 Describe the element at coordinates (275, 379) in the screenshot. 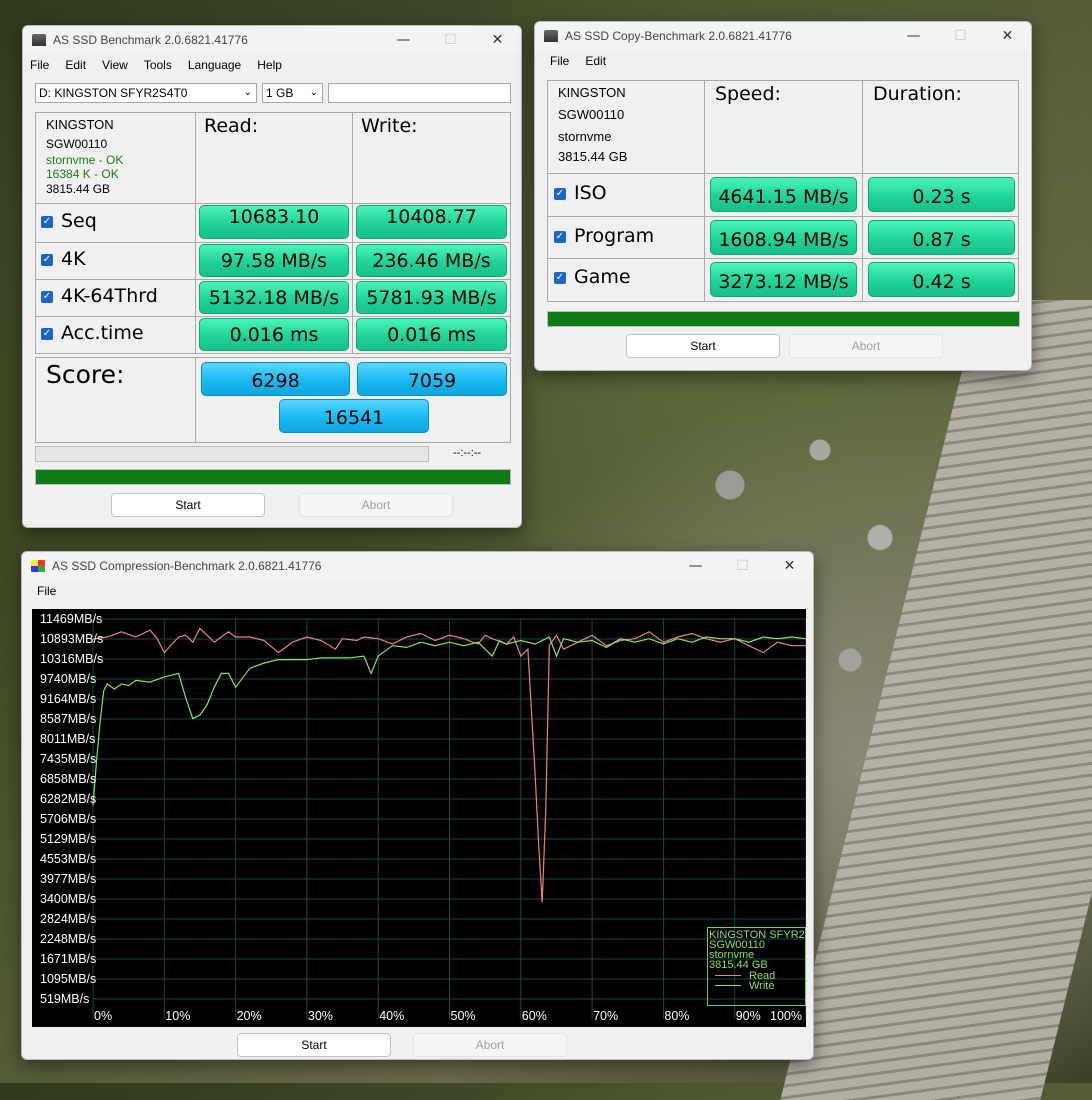

I see `score-read-value: 6298` at that location.